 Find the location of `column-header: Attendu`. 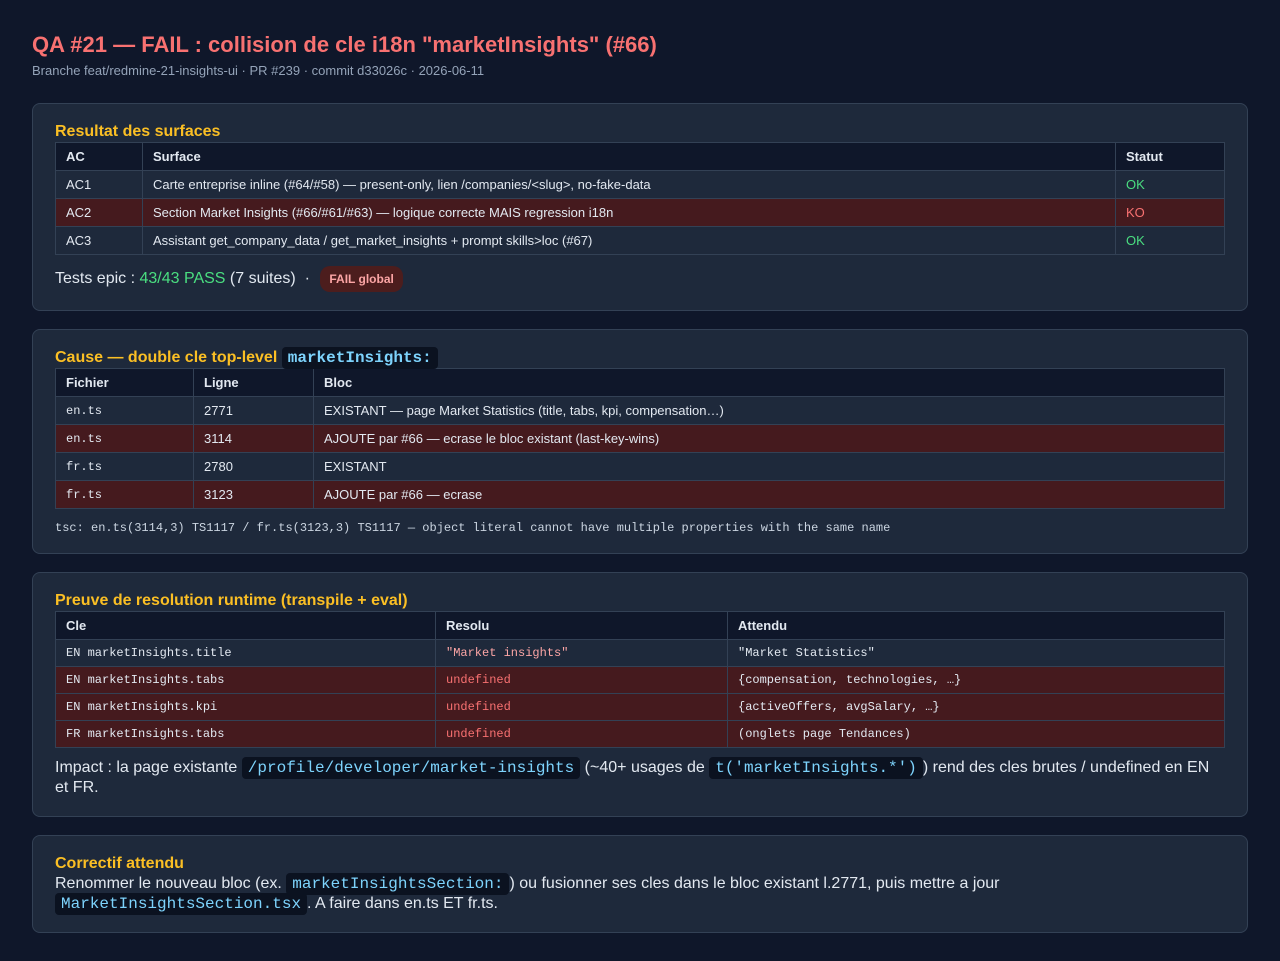

column-header: Attendu is located at coordinates (976, 625).